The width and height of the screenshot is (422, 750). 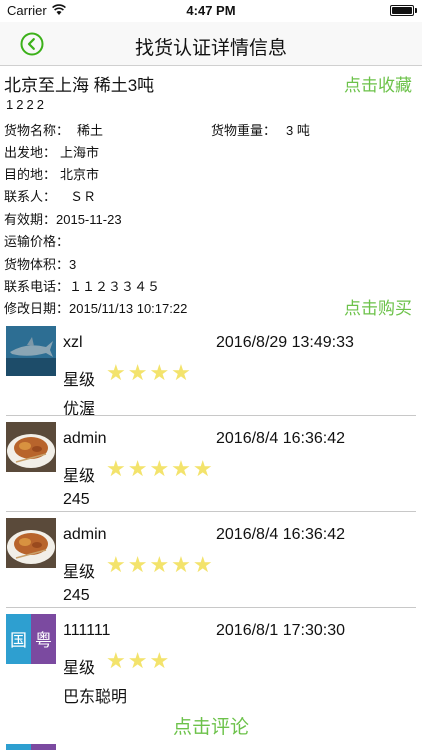 I want to click on destination-row: 目的地： 北京市, so click(x=51, y=173).